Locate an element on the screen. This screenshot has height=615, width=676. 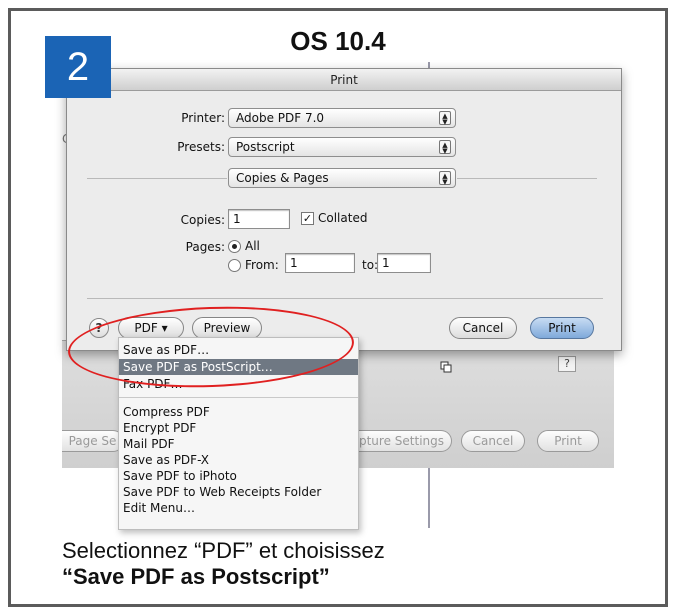
pages-to-field: 1 is located at coordinates (404, 263).